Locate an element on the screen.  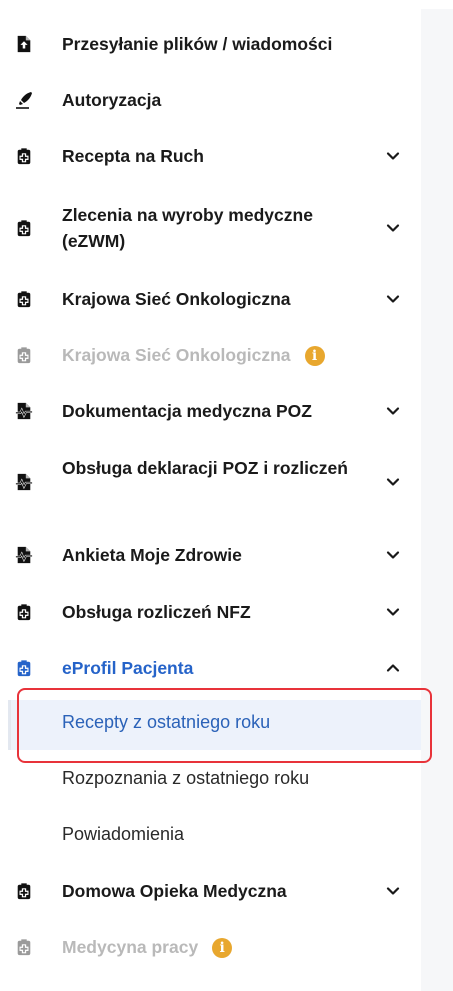
menu-item-krajowa-siec-onkologiczna: Krajowa Sieć Onkologiczna is located at coordinates (210, 299).